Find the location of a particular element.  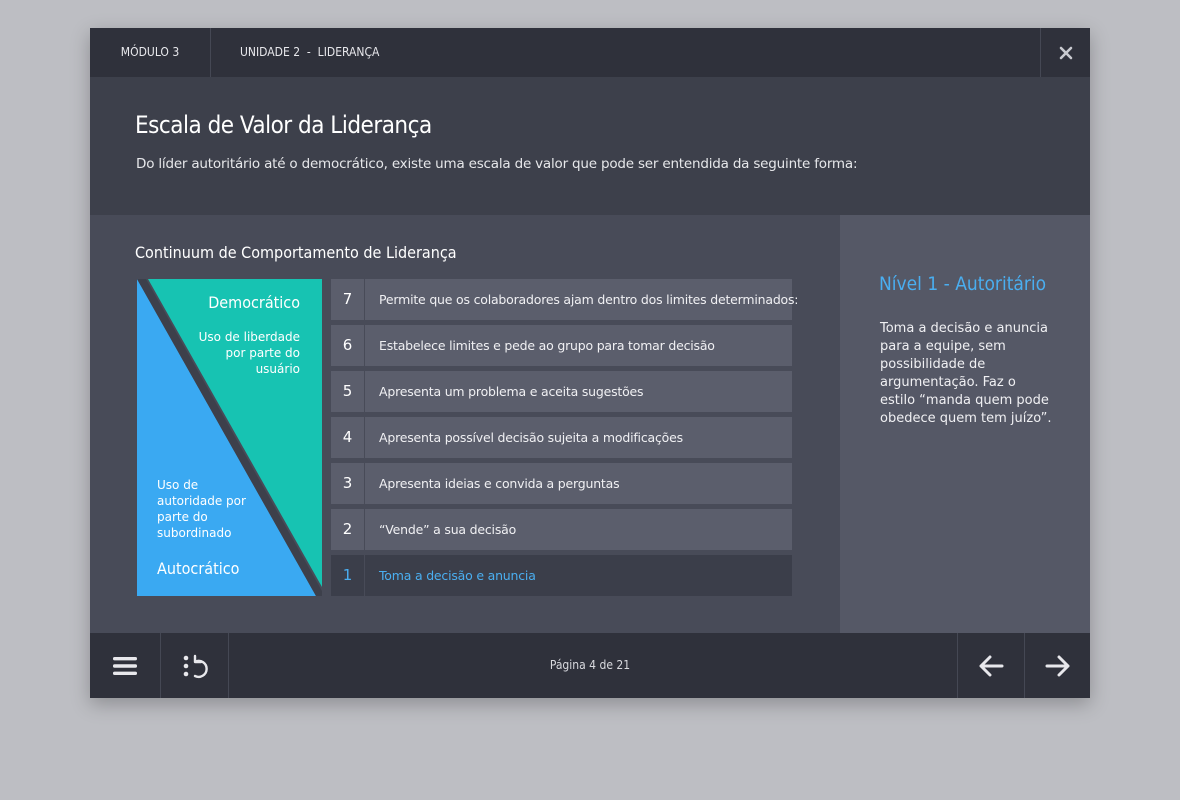

level-number: 6 is located at coordinates (348, 345).